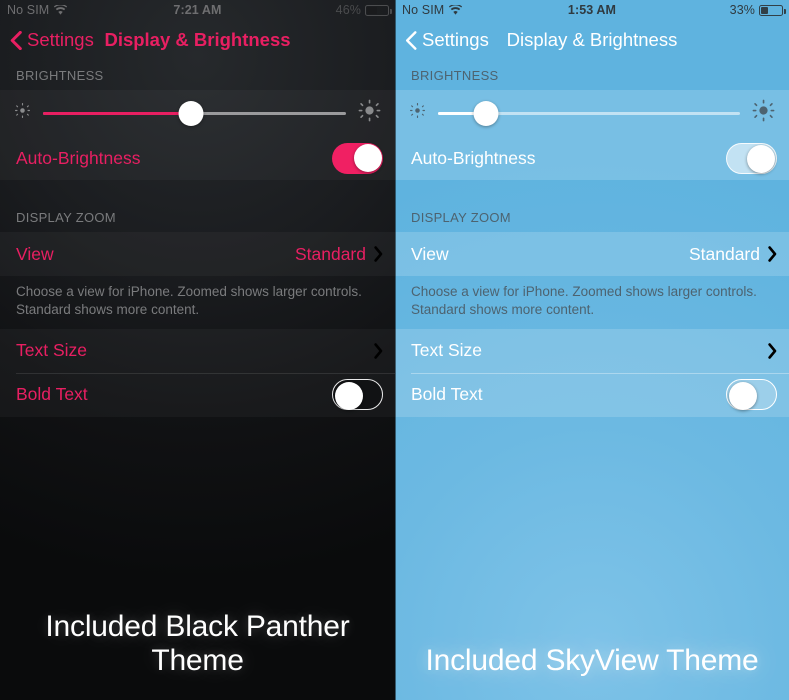 The width and height of the screenshot is (789, 700). I want to click on battery-percent-label: 46%, so click(348, 10).